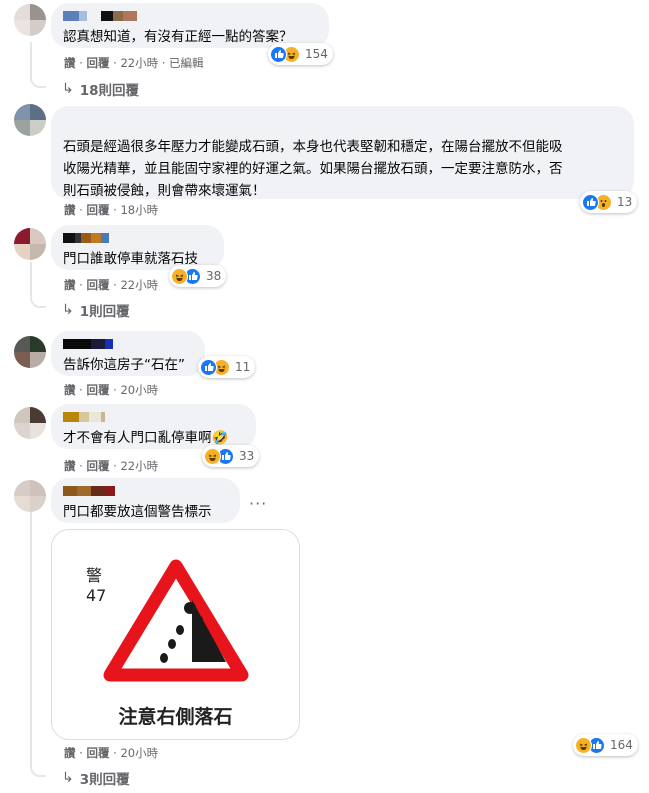 Image resolution: width=649 pixels, height=793 pixels. I want to click on reaction-count: 154, so click(316, 54).